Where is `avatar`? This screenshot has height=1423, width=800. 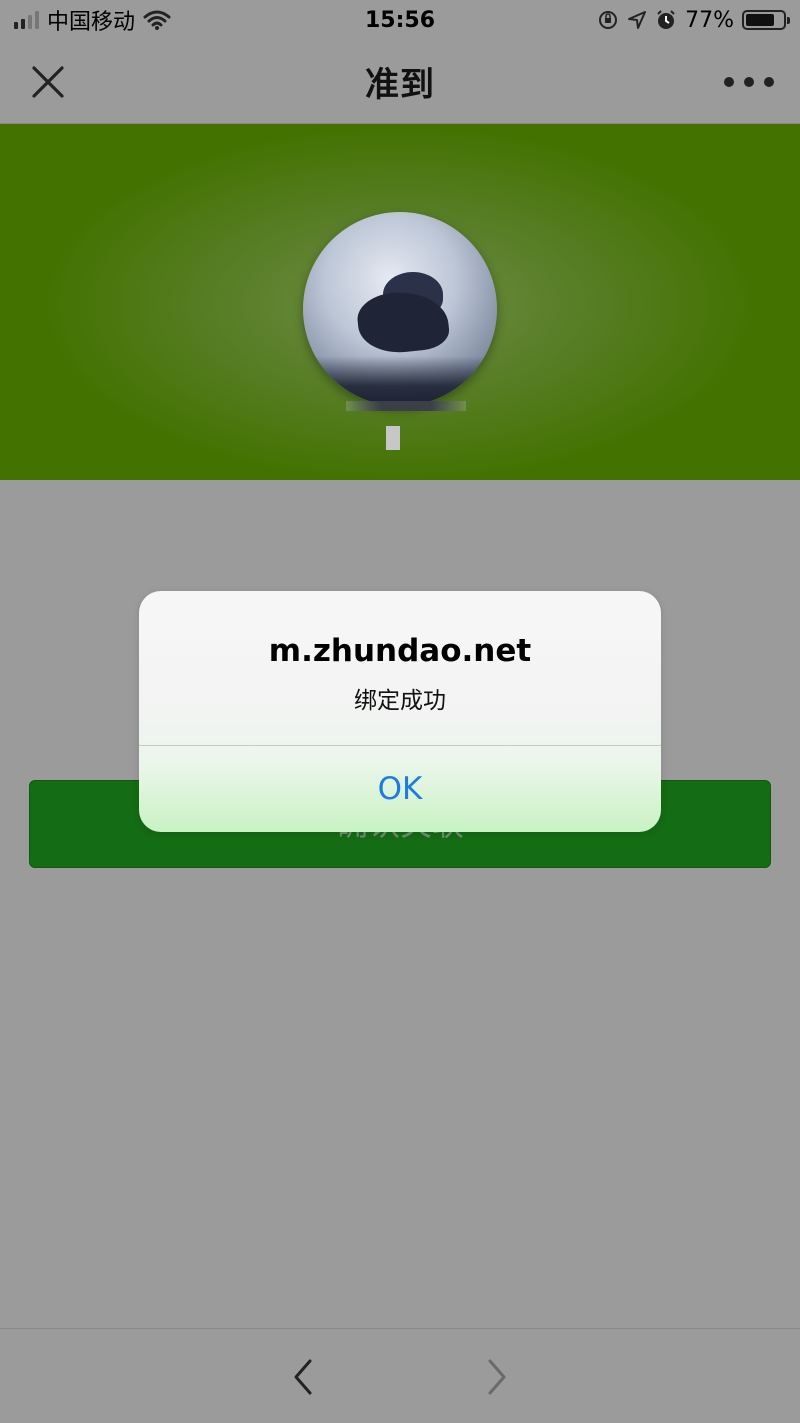
avatar is located at coordinates (400, 309).